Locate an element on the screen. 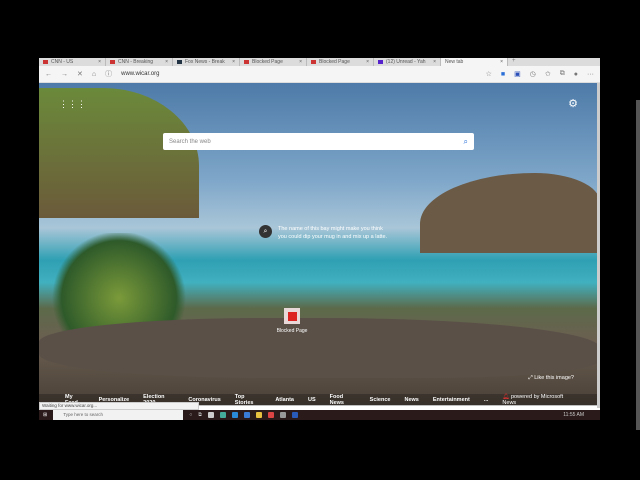  back-icon: ← is located at coordinates (48, 74).